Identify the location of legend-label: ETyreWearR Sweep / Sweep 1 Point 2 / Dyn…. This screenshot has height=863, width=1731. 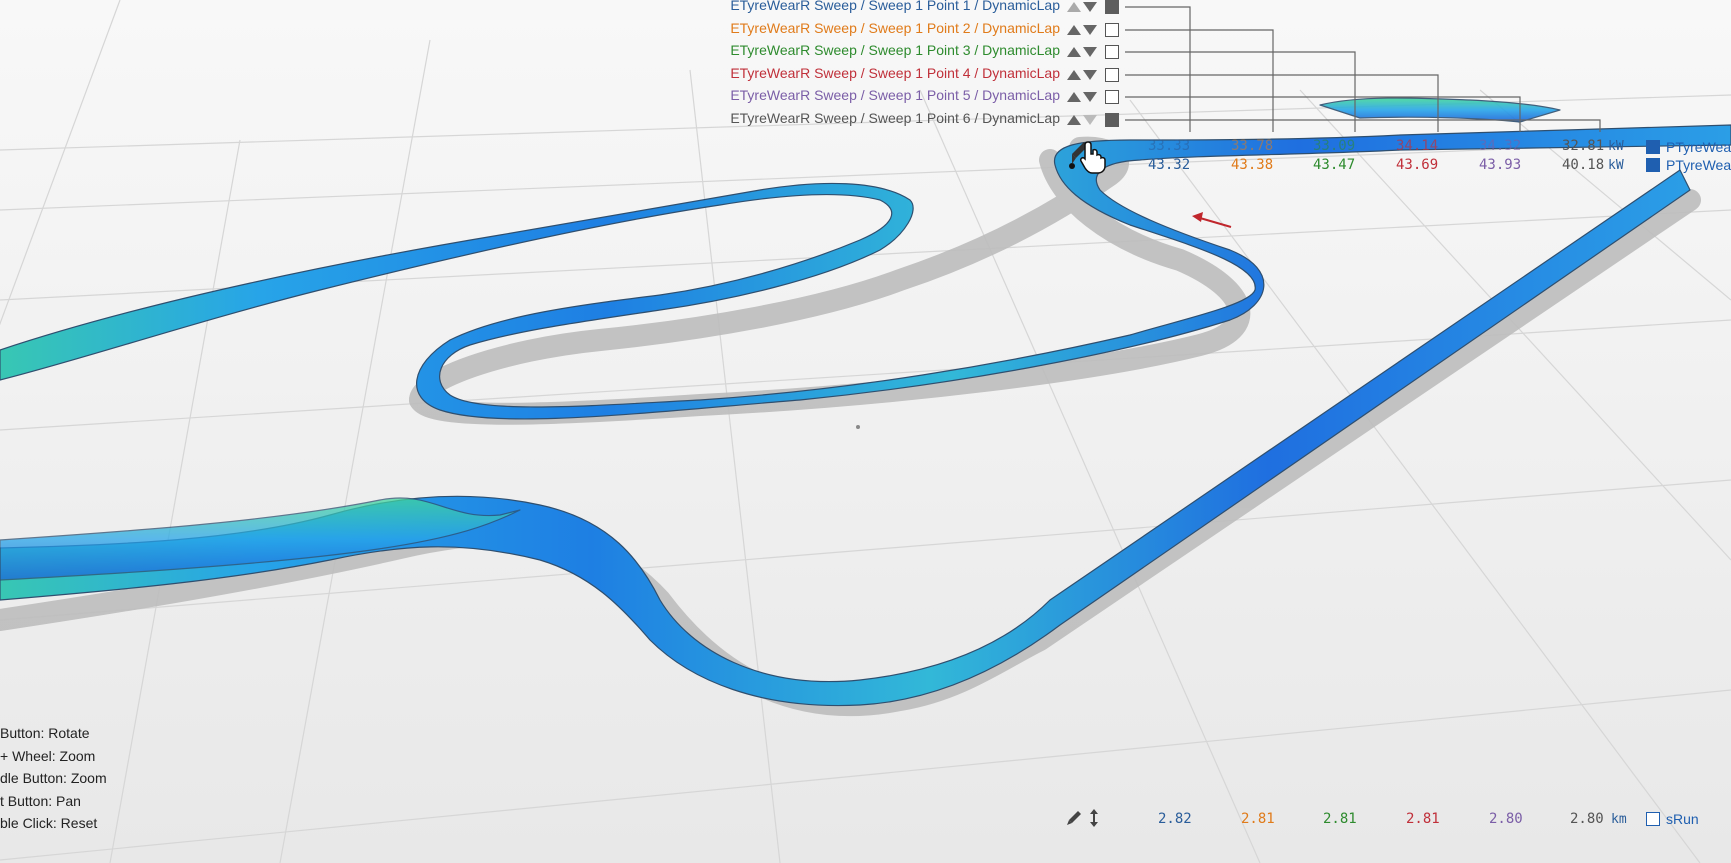
(895, 28).